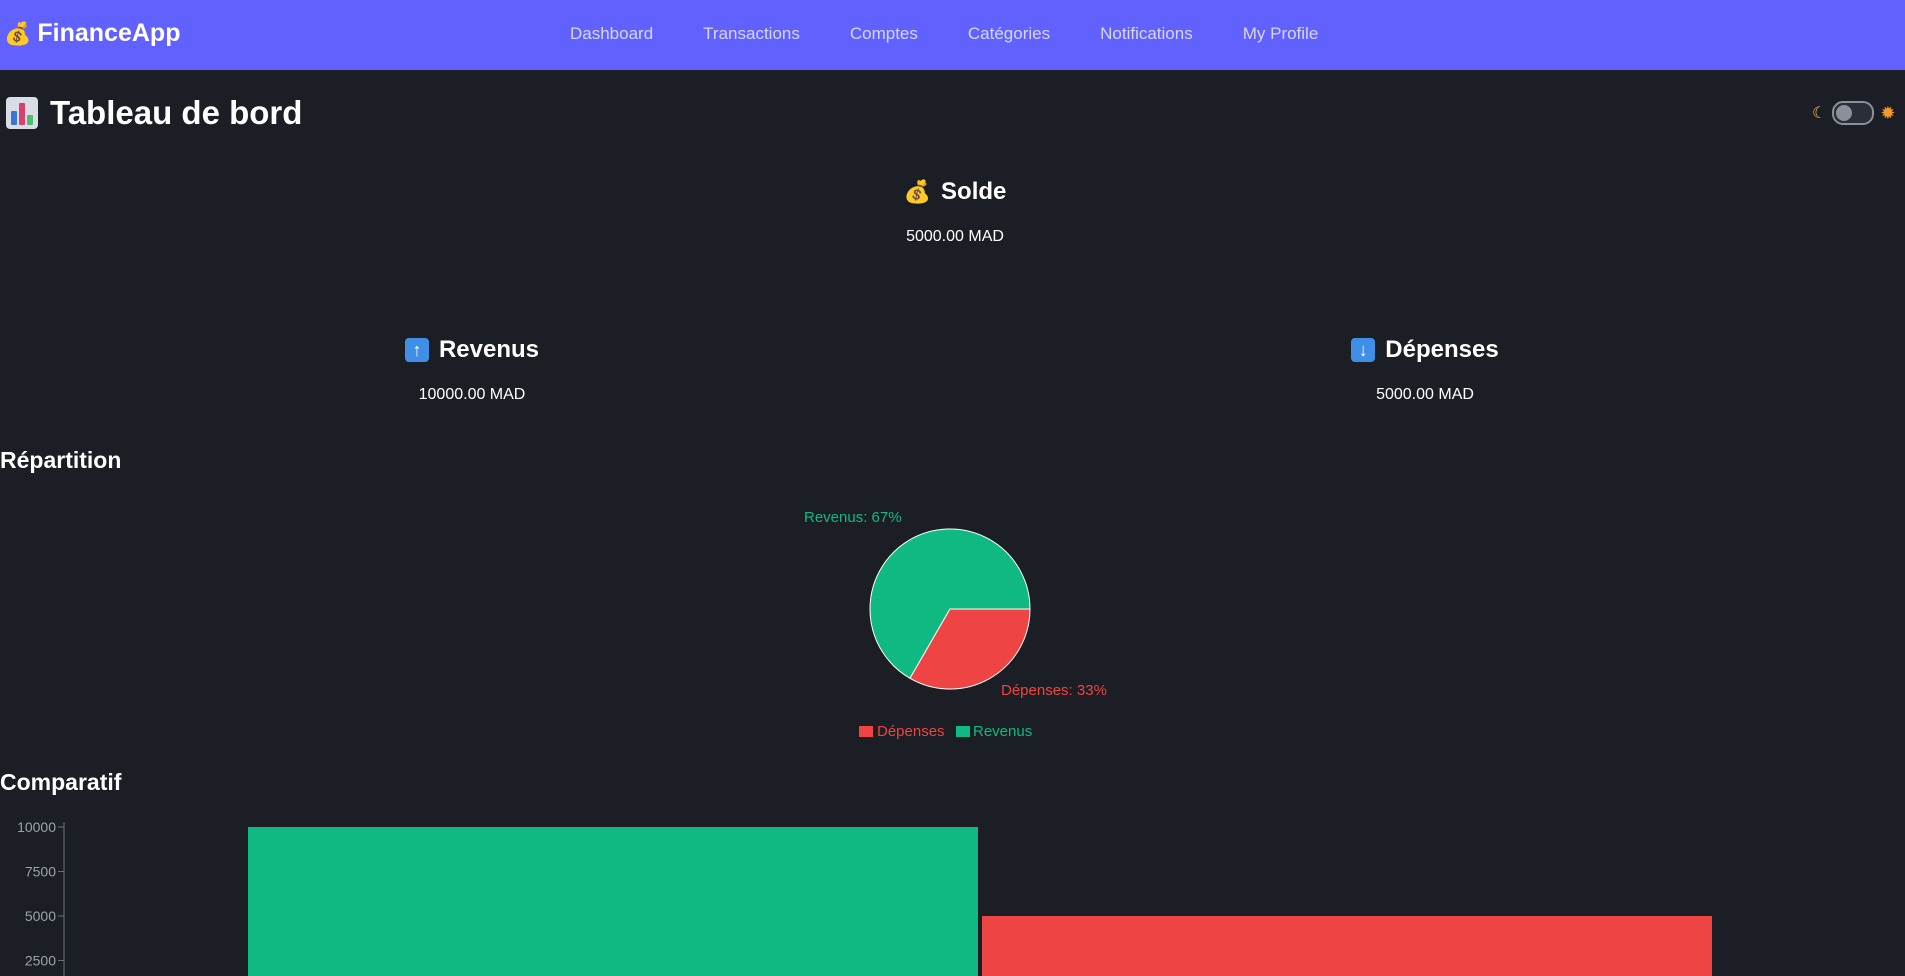 The width and height of the screenshot is (1905, 976). I want to click on nav-link-notifications: Notifications, so click(1146, 34).